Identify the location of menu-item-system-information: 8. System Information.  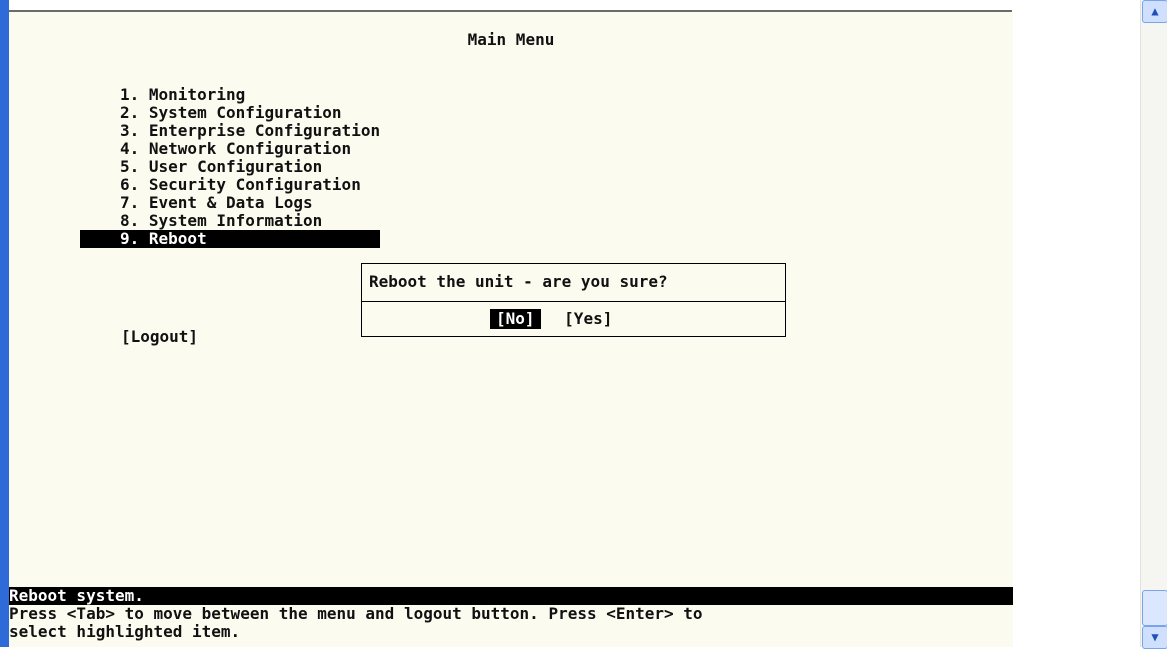
(230, 221).